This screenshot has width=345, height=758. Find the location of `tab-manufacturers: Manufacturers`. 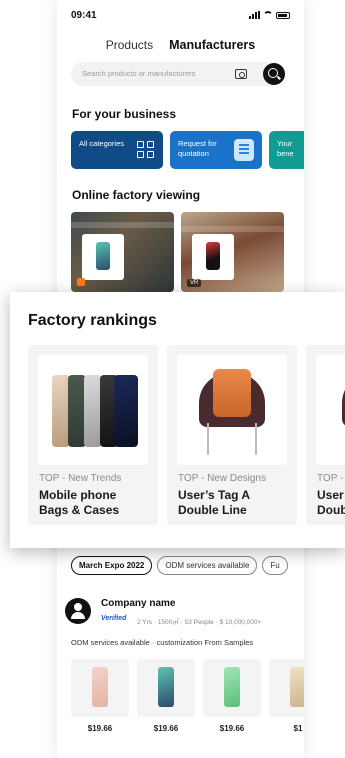

tab-manufacturers: Manufacturers is located at coordinates (212, 45).